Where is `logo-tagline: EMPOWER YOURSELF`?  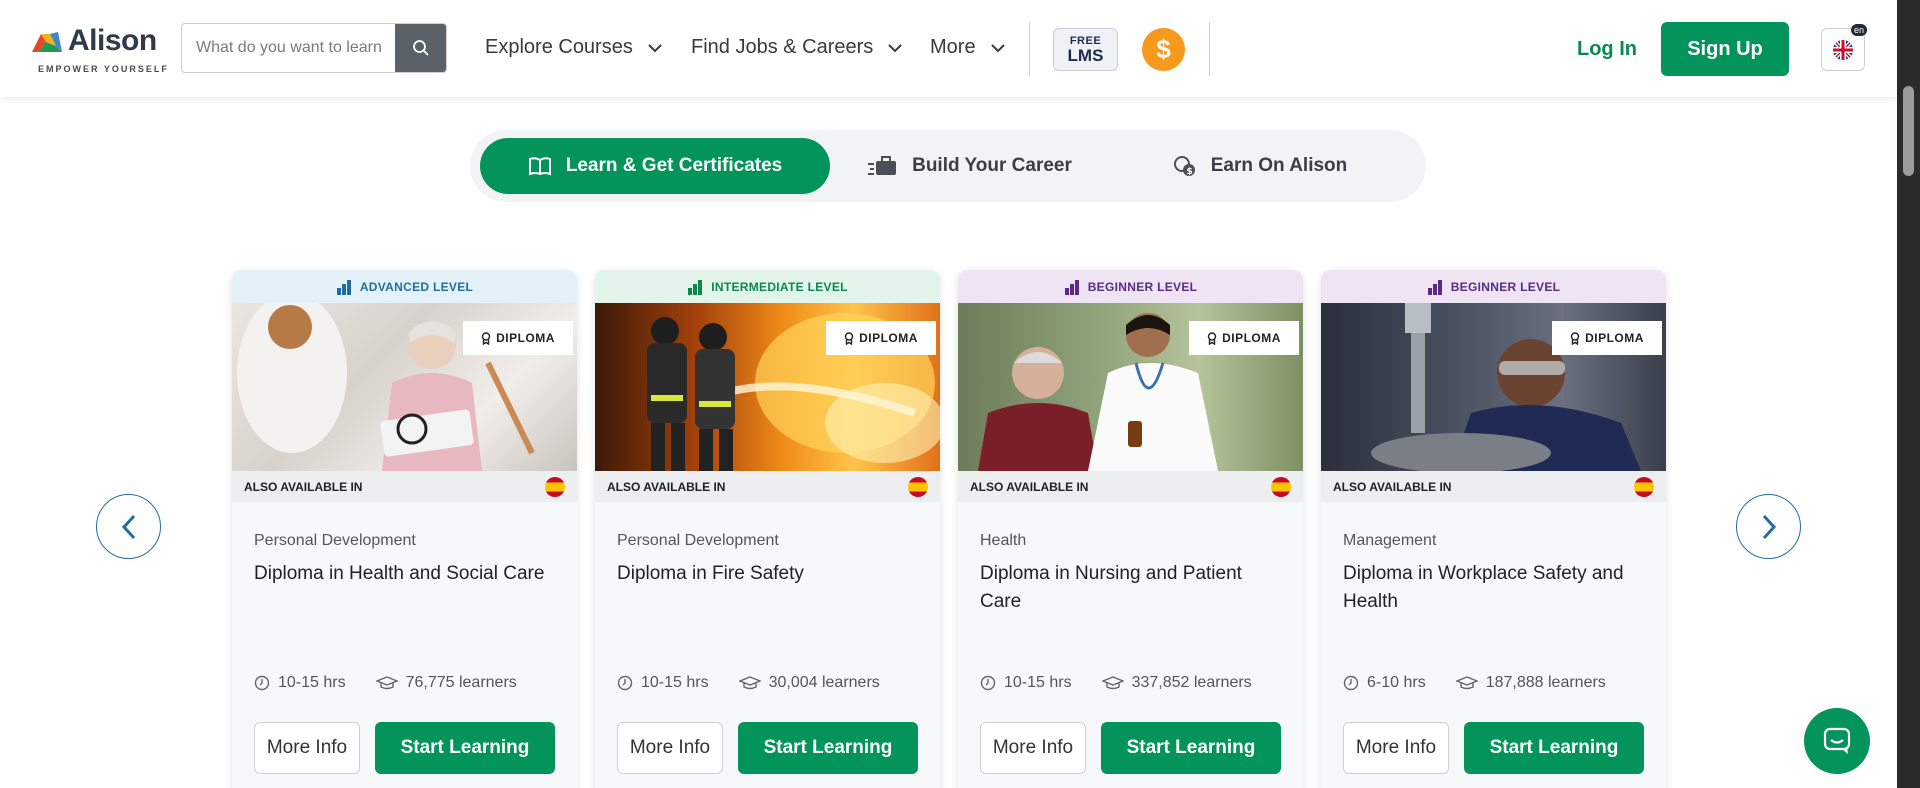 logo-tagline: EMPOWER YOURSELF is located at coordinates (103, 69).